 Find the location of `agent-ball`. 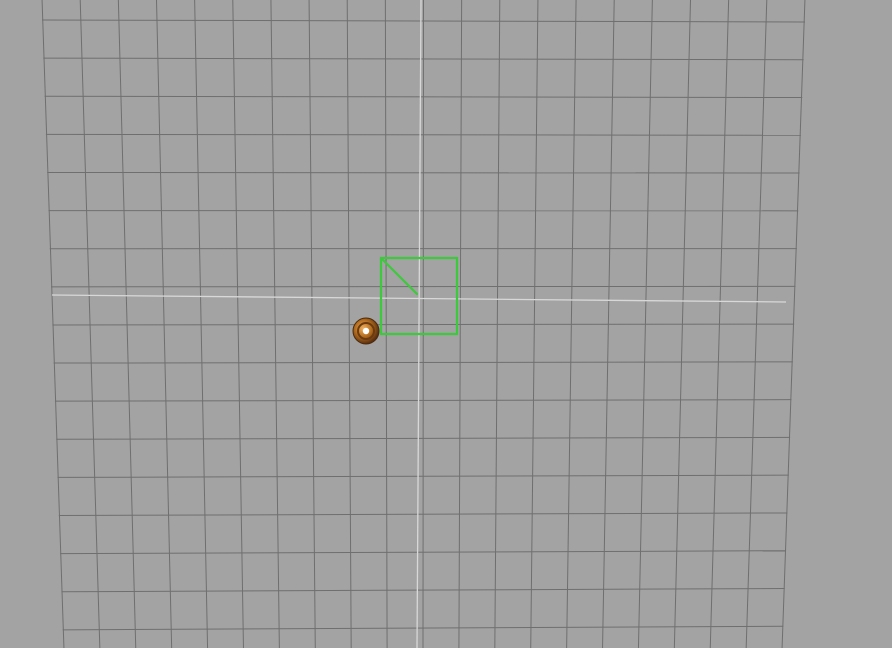

agent-ball is located at coordinates (366, 331).